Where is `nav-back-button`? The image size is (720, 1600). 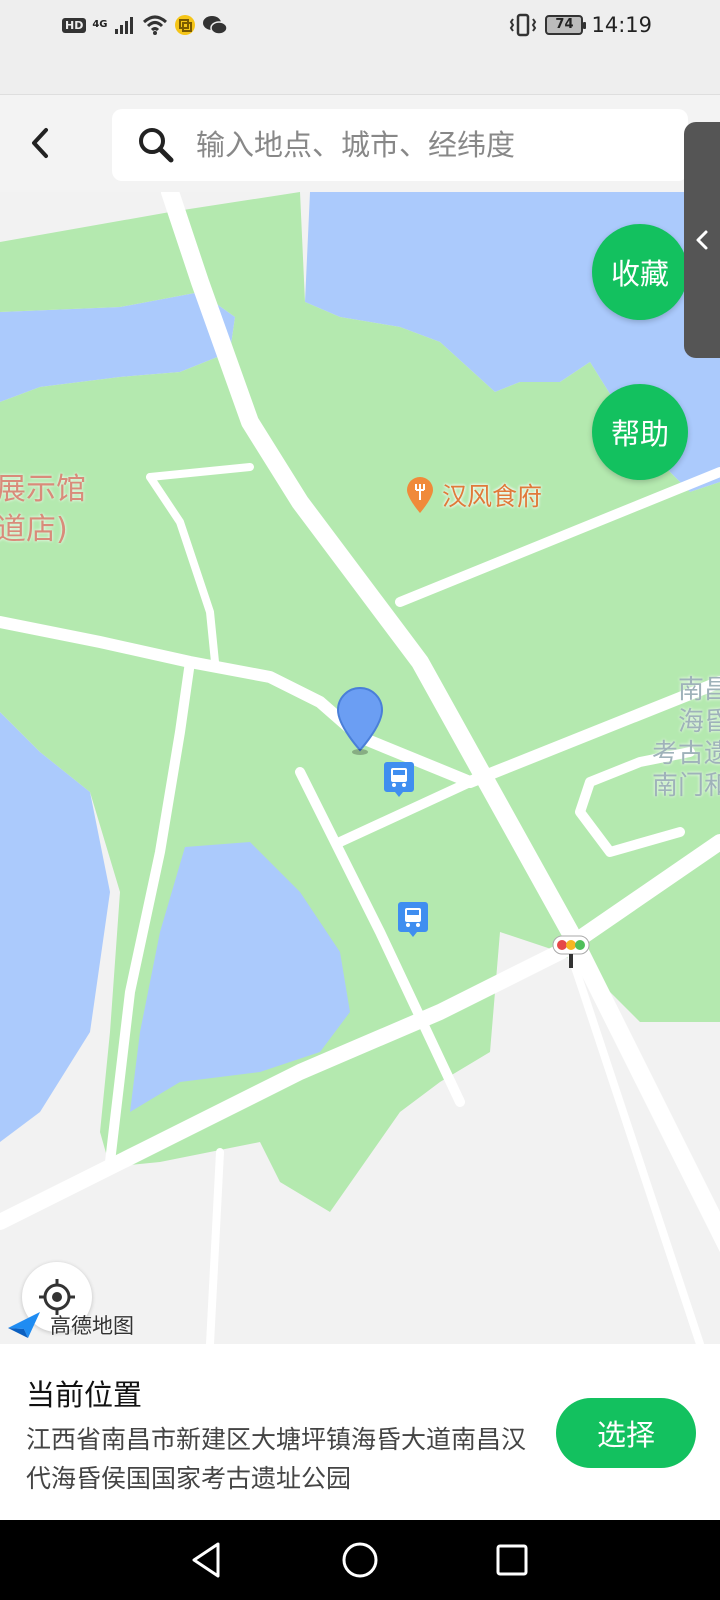 nav-back-button is located at coordinates (206, 1560).